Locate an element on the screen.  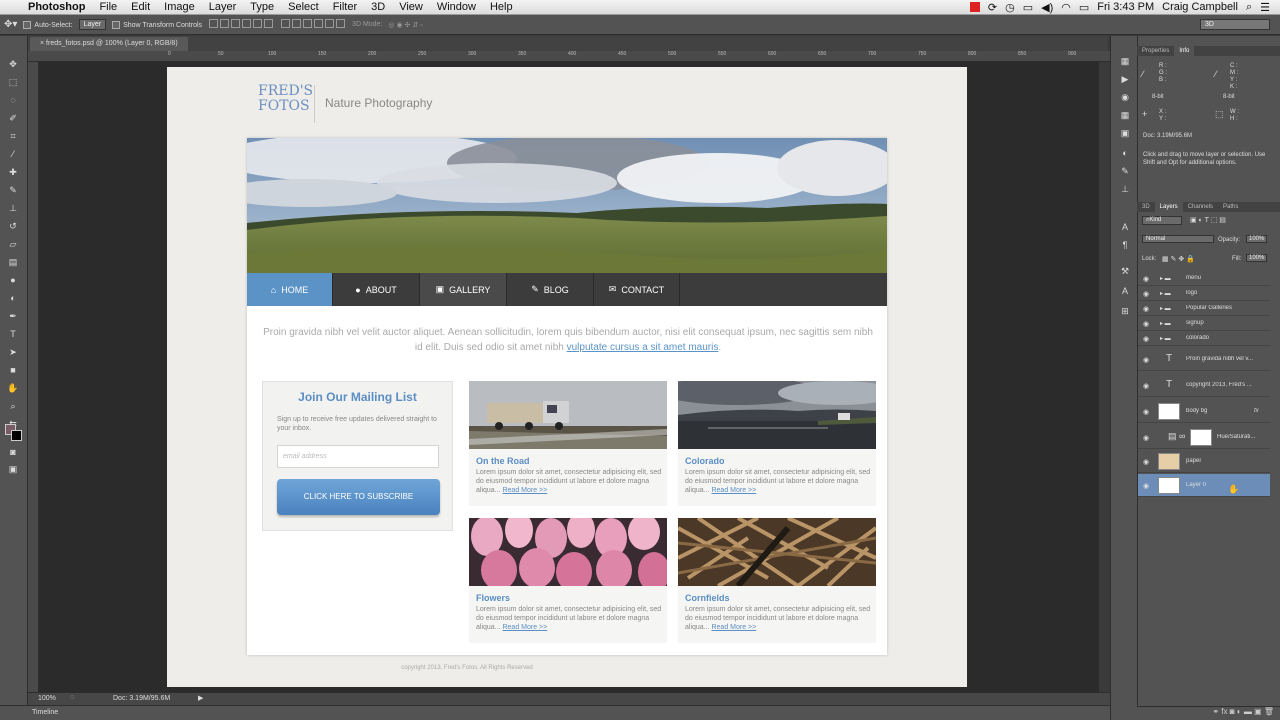
tulips-photo is located at coordinates (568, 552).